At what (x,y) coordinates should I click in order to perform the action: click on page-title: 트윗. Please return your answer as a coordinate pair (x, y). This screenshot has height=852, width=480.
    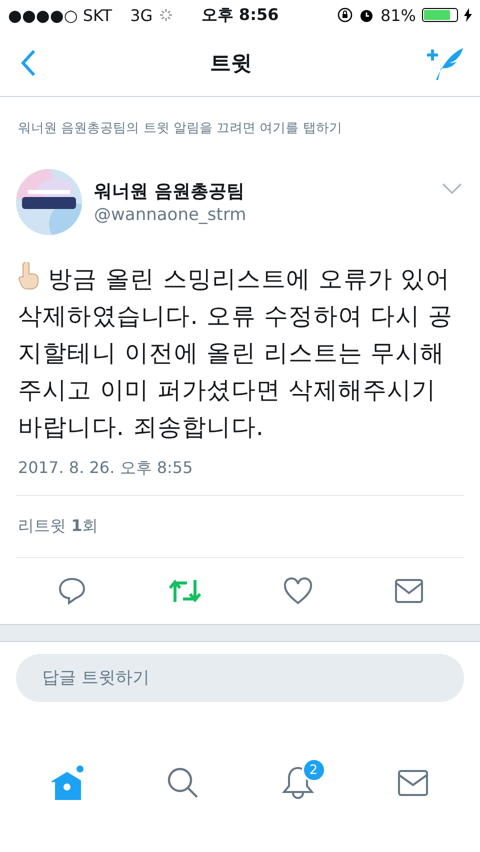
    Looking at the image, I should click on (231, 63).